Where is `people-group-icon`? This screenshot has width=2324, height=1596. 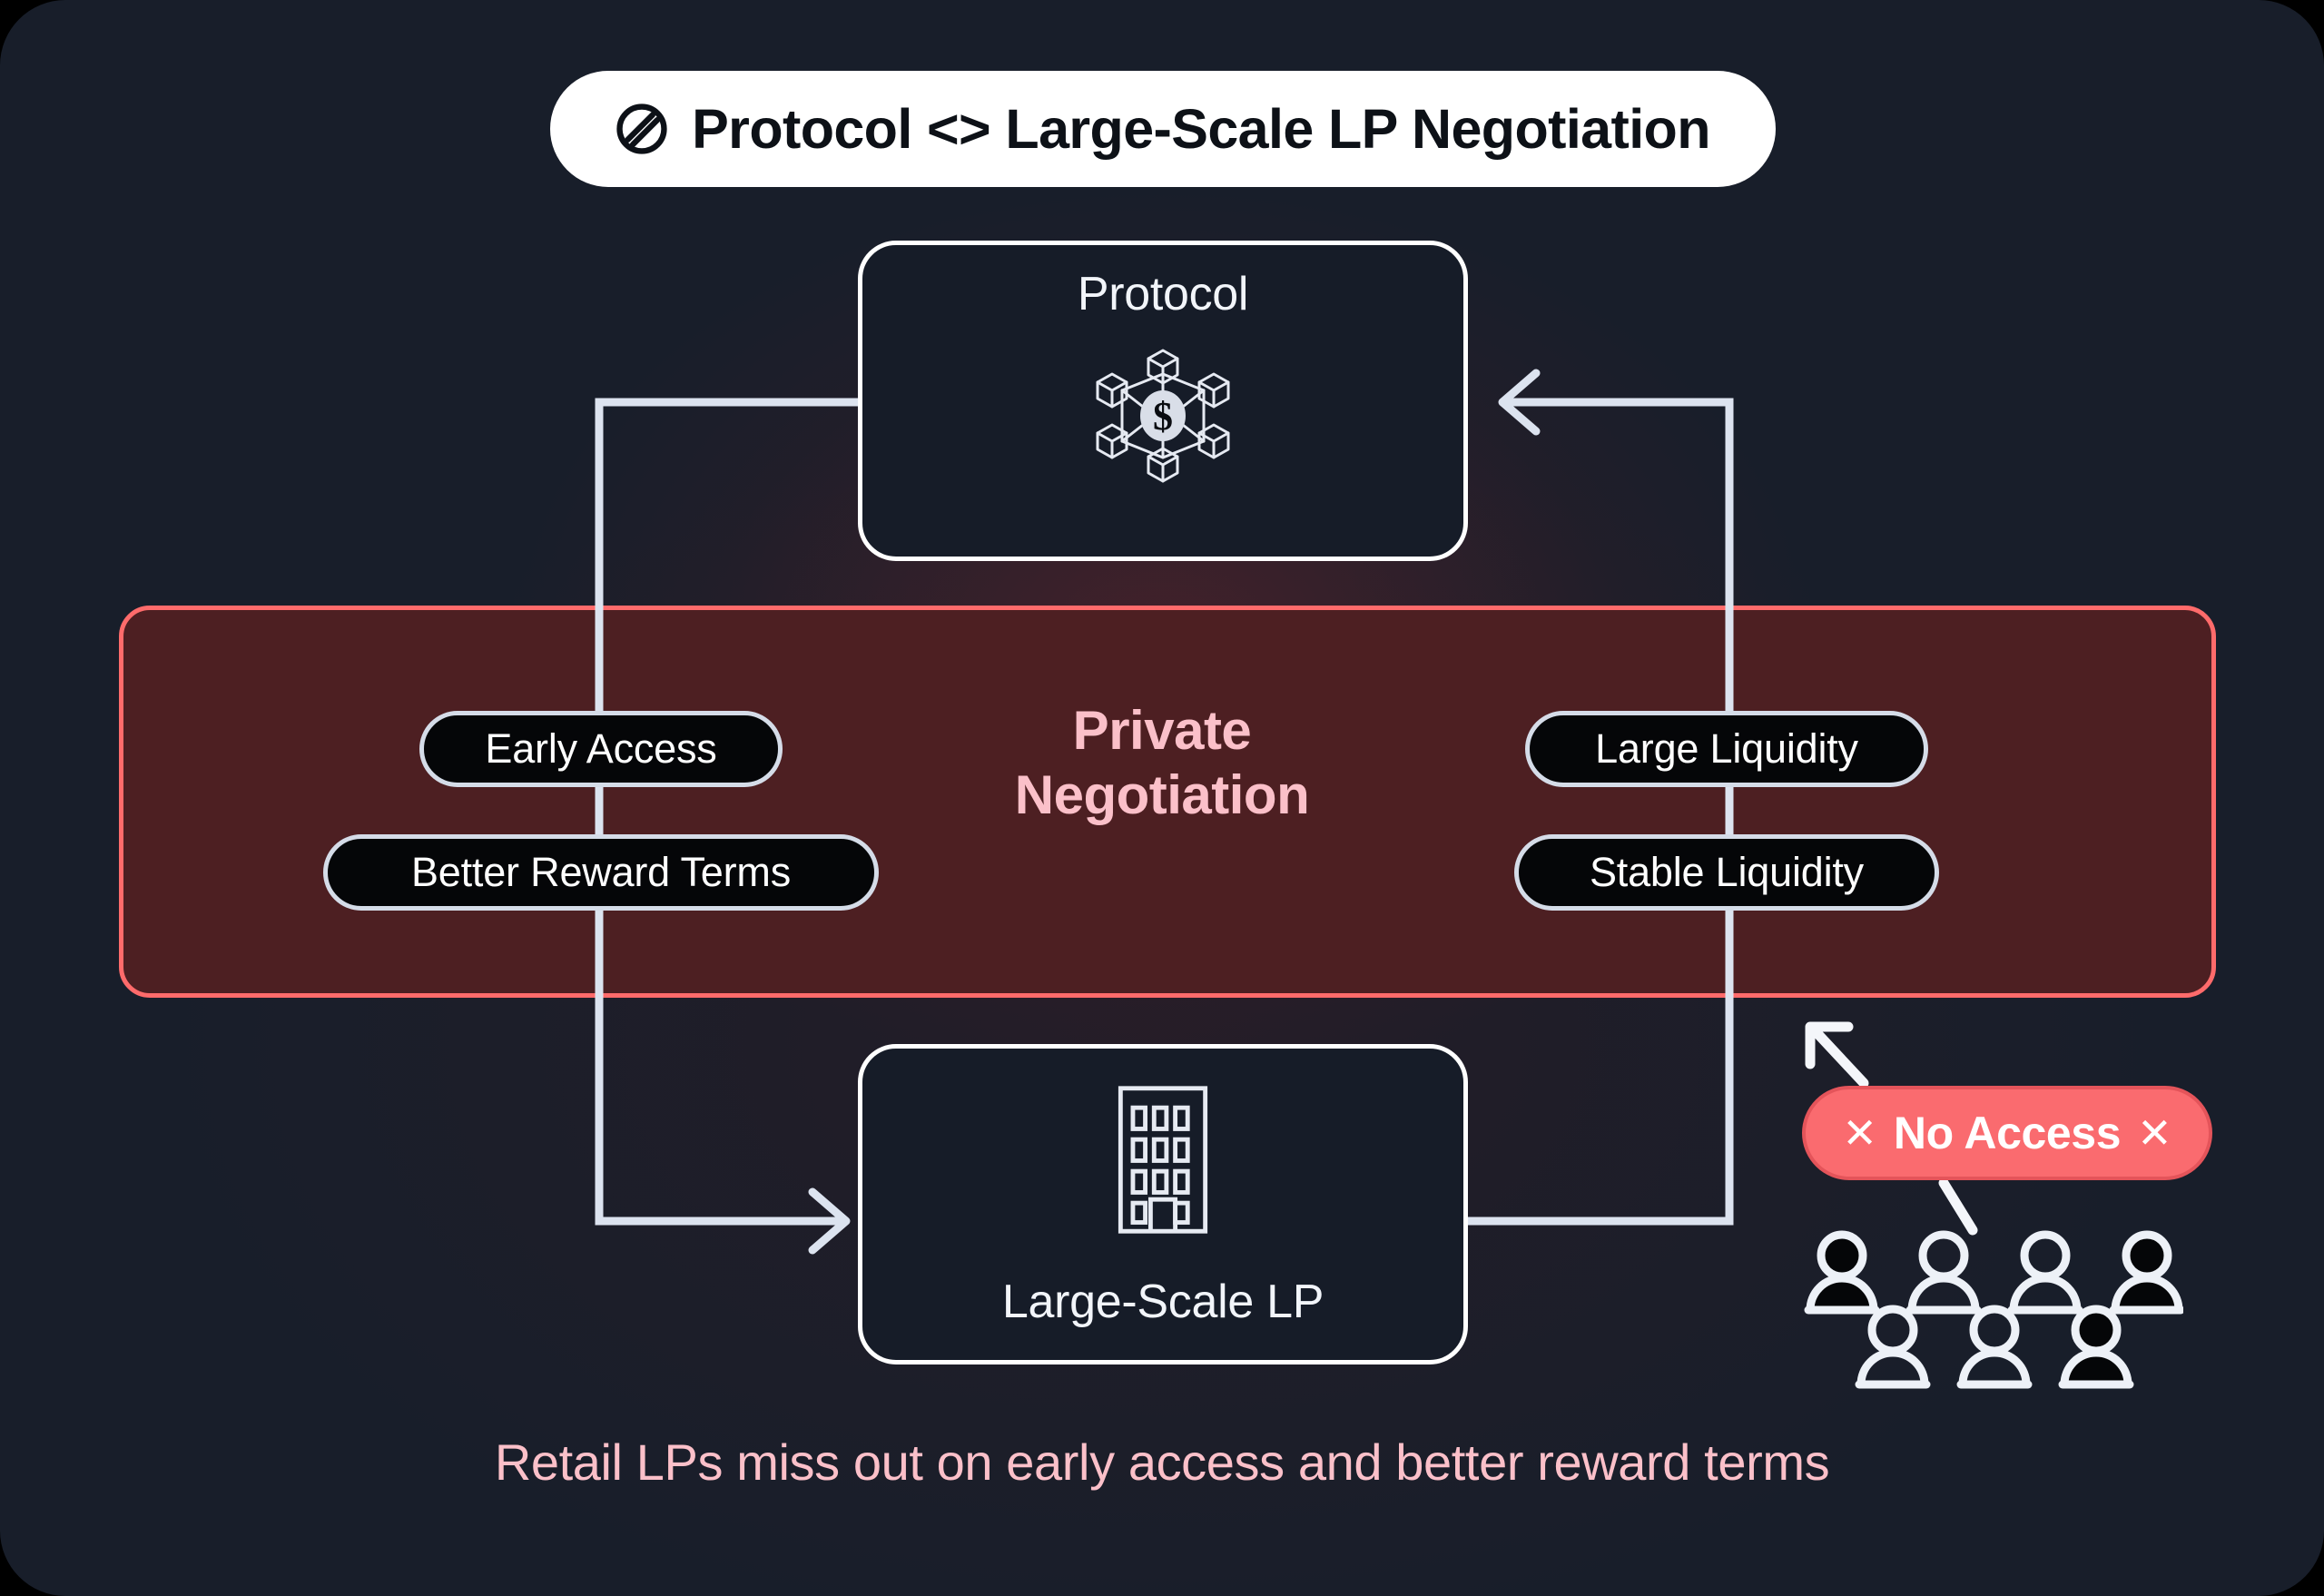 people-group-icon is located at coordinates (1993, 1309).